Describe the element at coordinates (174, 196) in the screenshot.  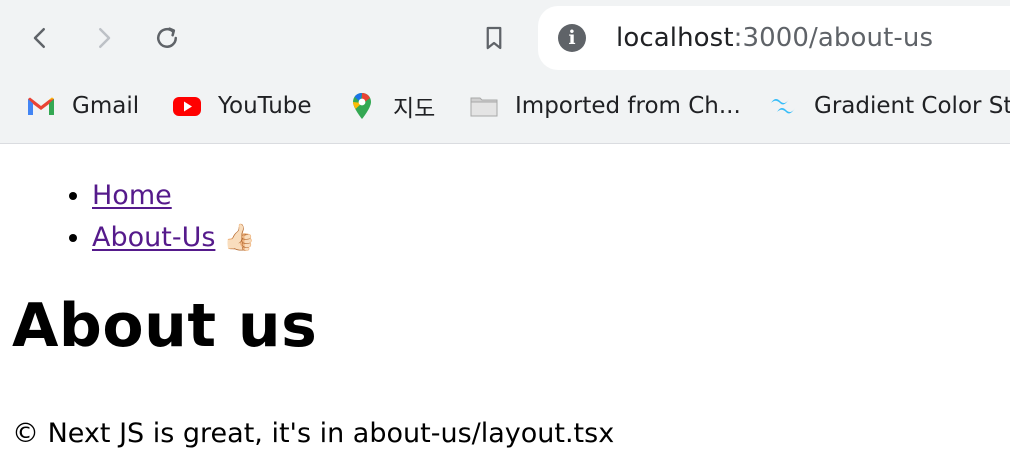
I see `nav-item-home: Home` at that location.